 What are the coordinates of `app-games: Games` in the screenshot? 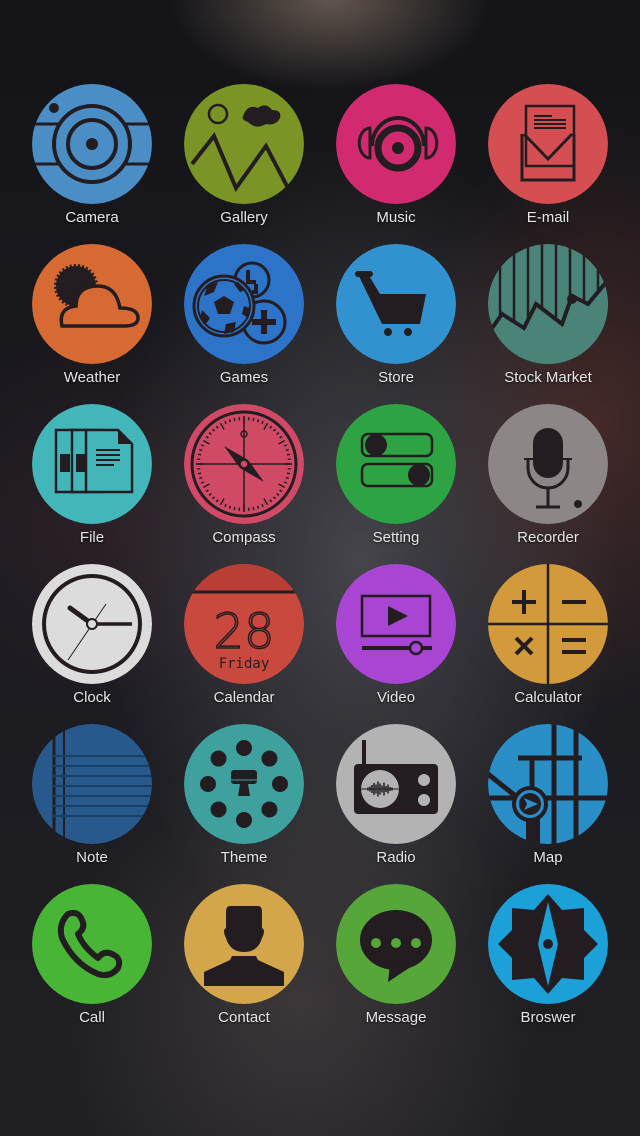 It's located at (244, 319).